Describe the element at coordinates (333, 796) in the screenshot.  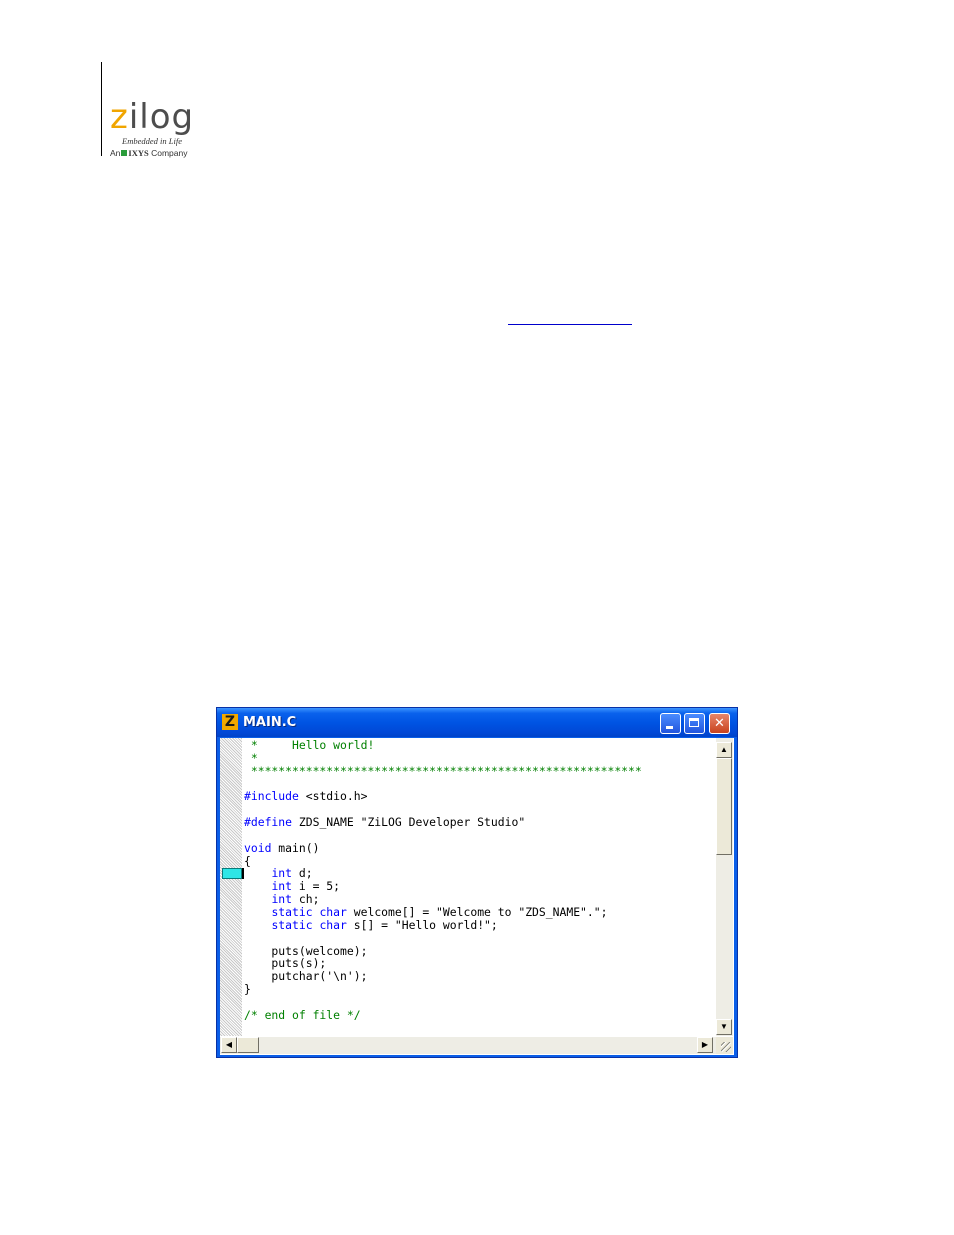
I see `code-text: <stdio.h>` at that location.